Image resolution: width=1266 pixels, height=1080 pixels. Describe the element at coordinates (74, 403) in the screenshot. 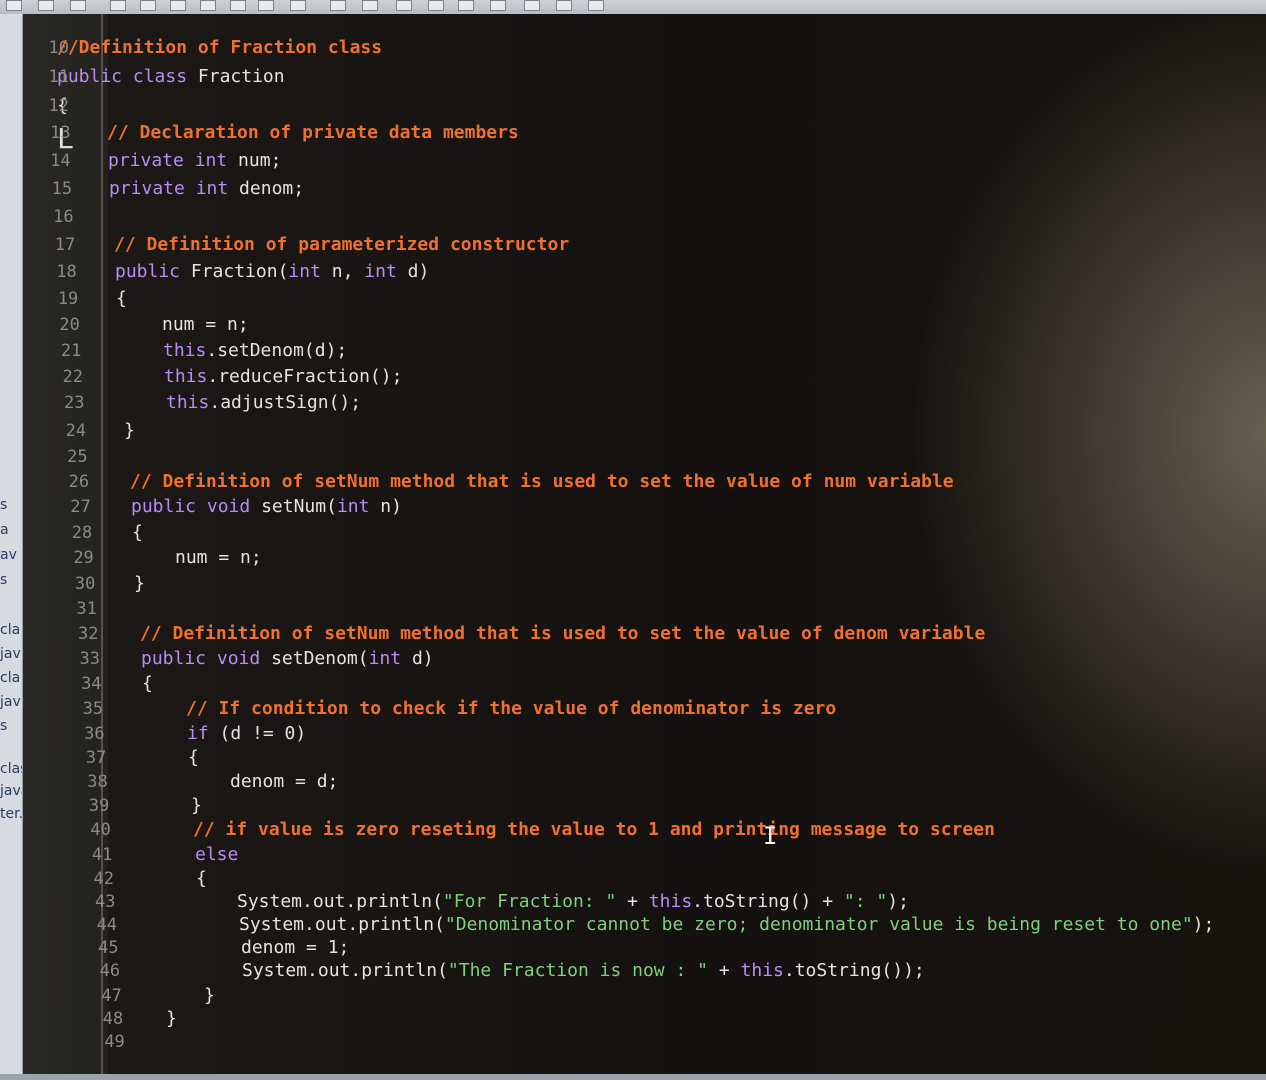

I see `line-number: 23` at that location.